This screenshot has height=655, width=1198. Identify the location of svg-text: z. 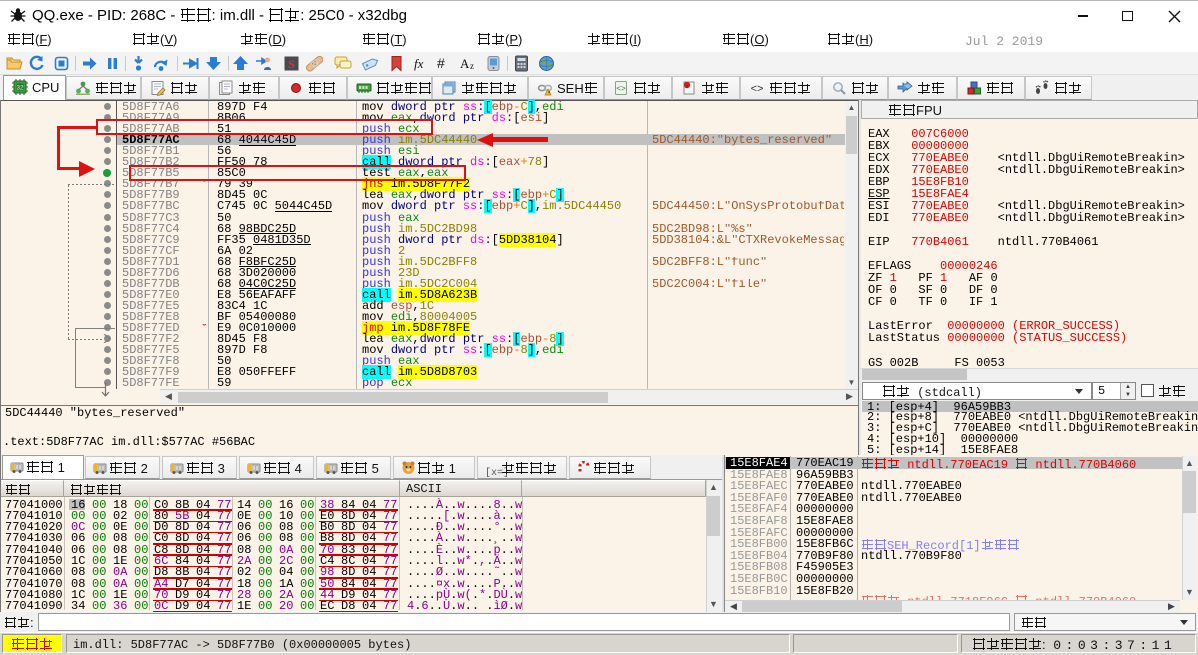
(472, 66).